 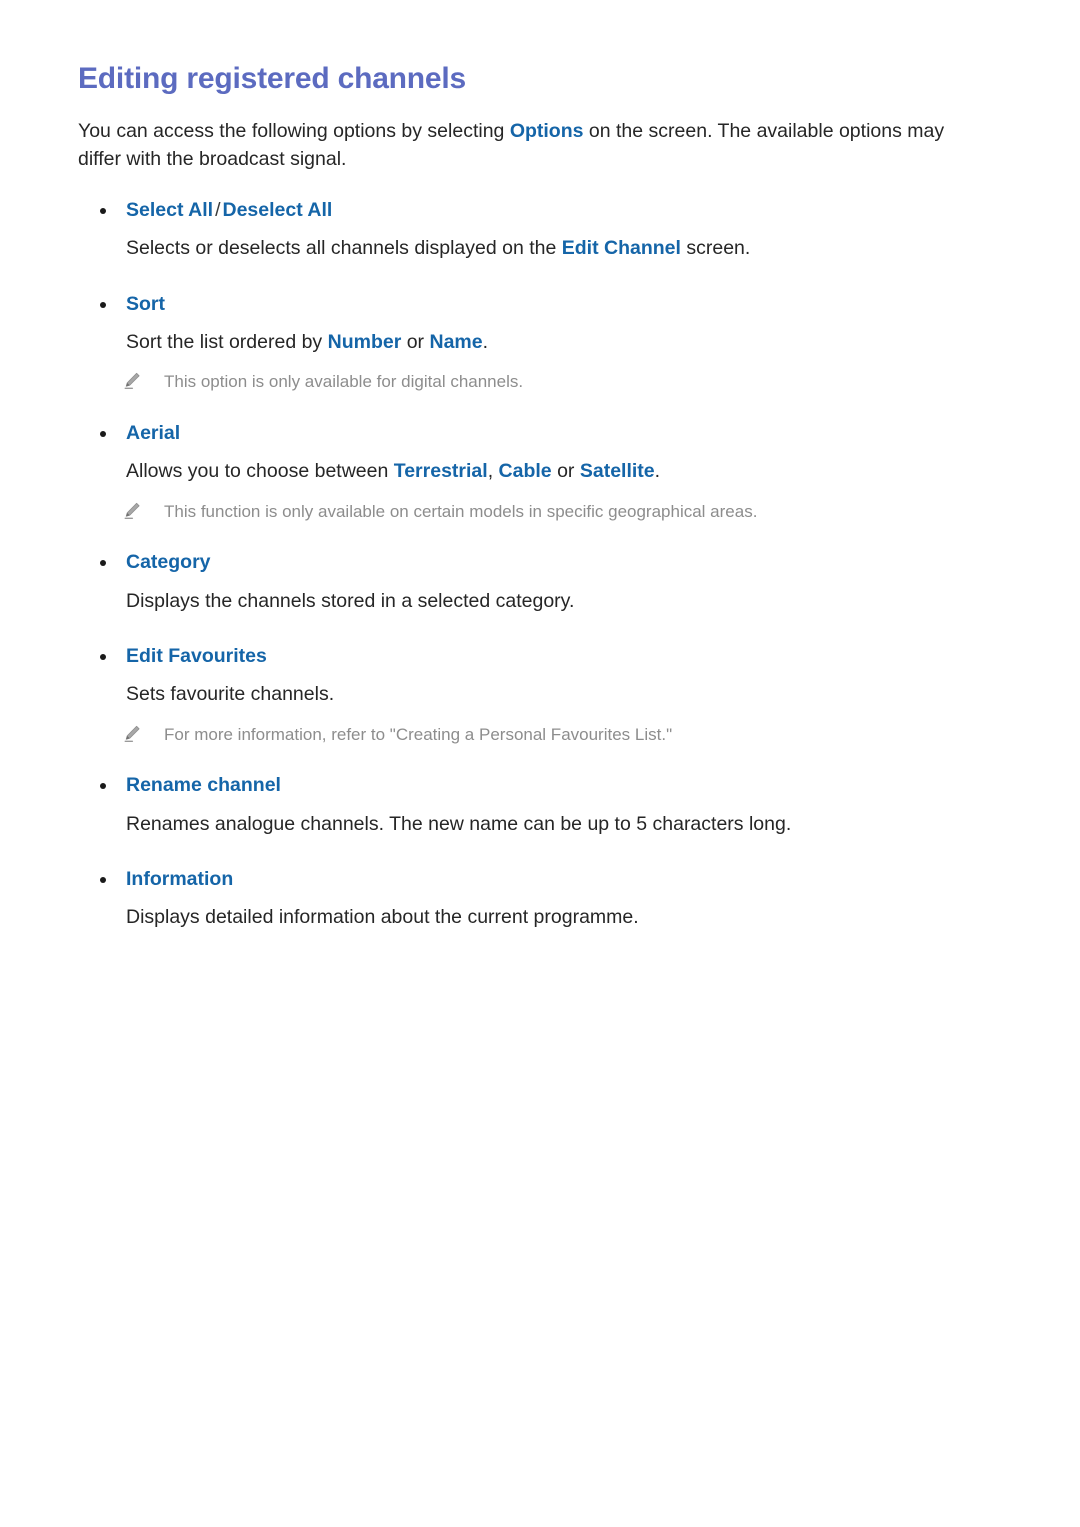 I want to click on option-label-primary: Select All, so click(x=170, y=210).